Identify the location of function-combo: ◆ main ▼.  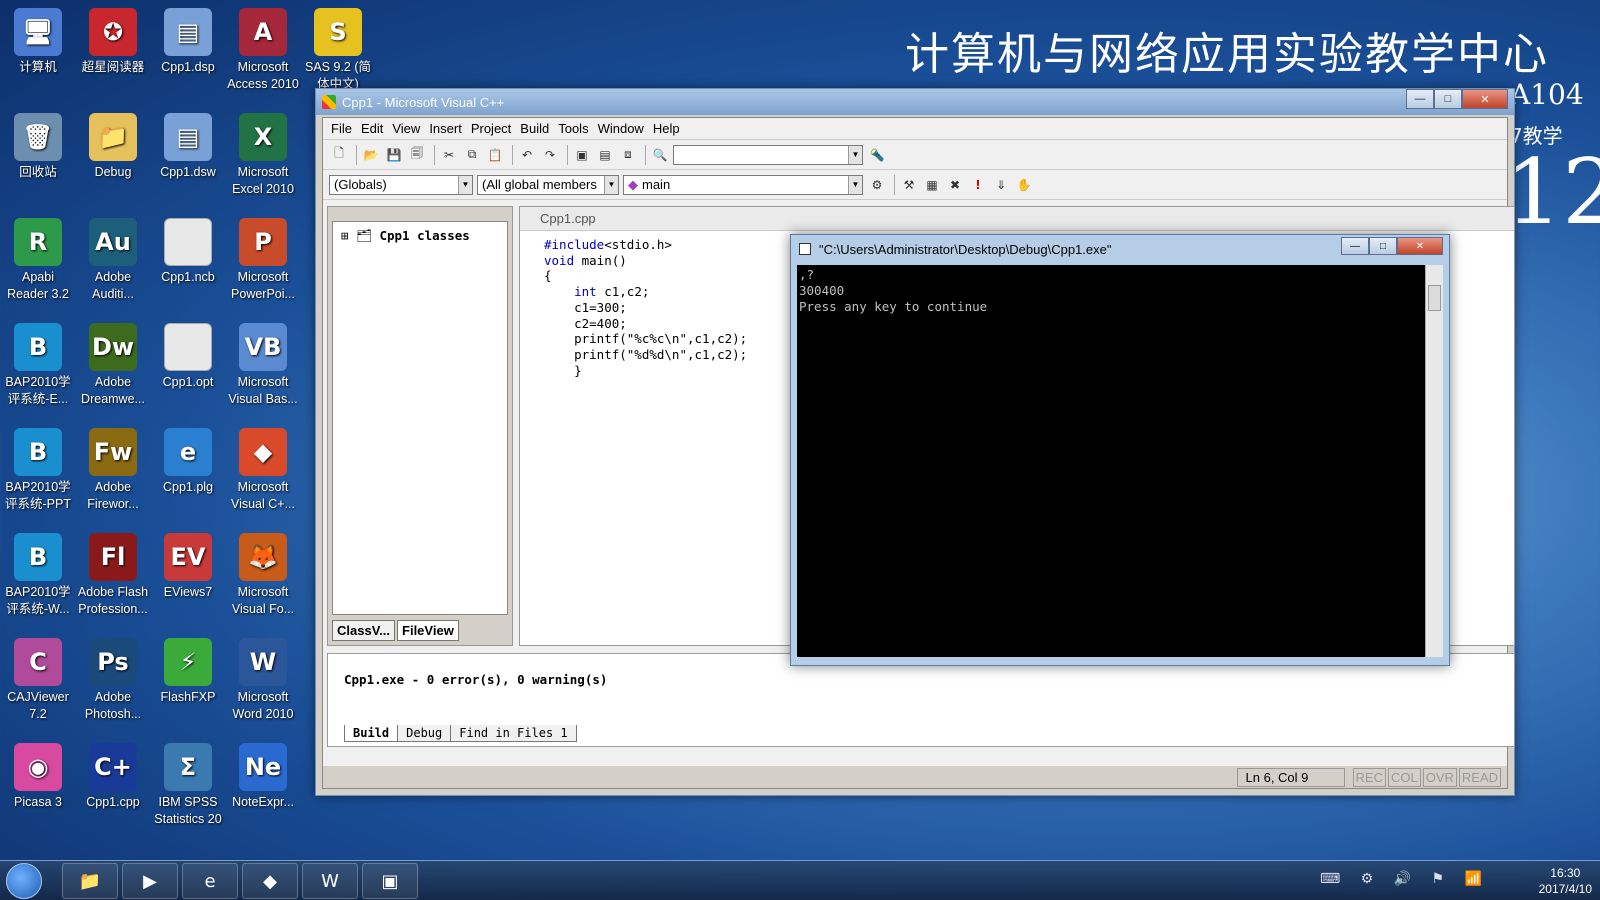
(743, 184).